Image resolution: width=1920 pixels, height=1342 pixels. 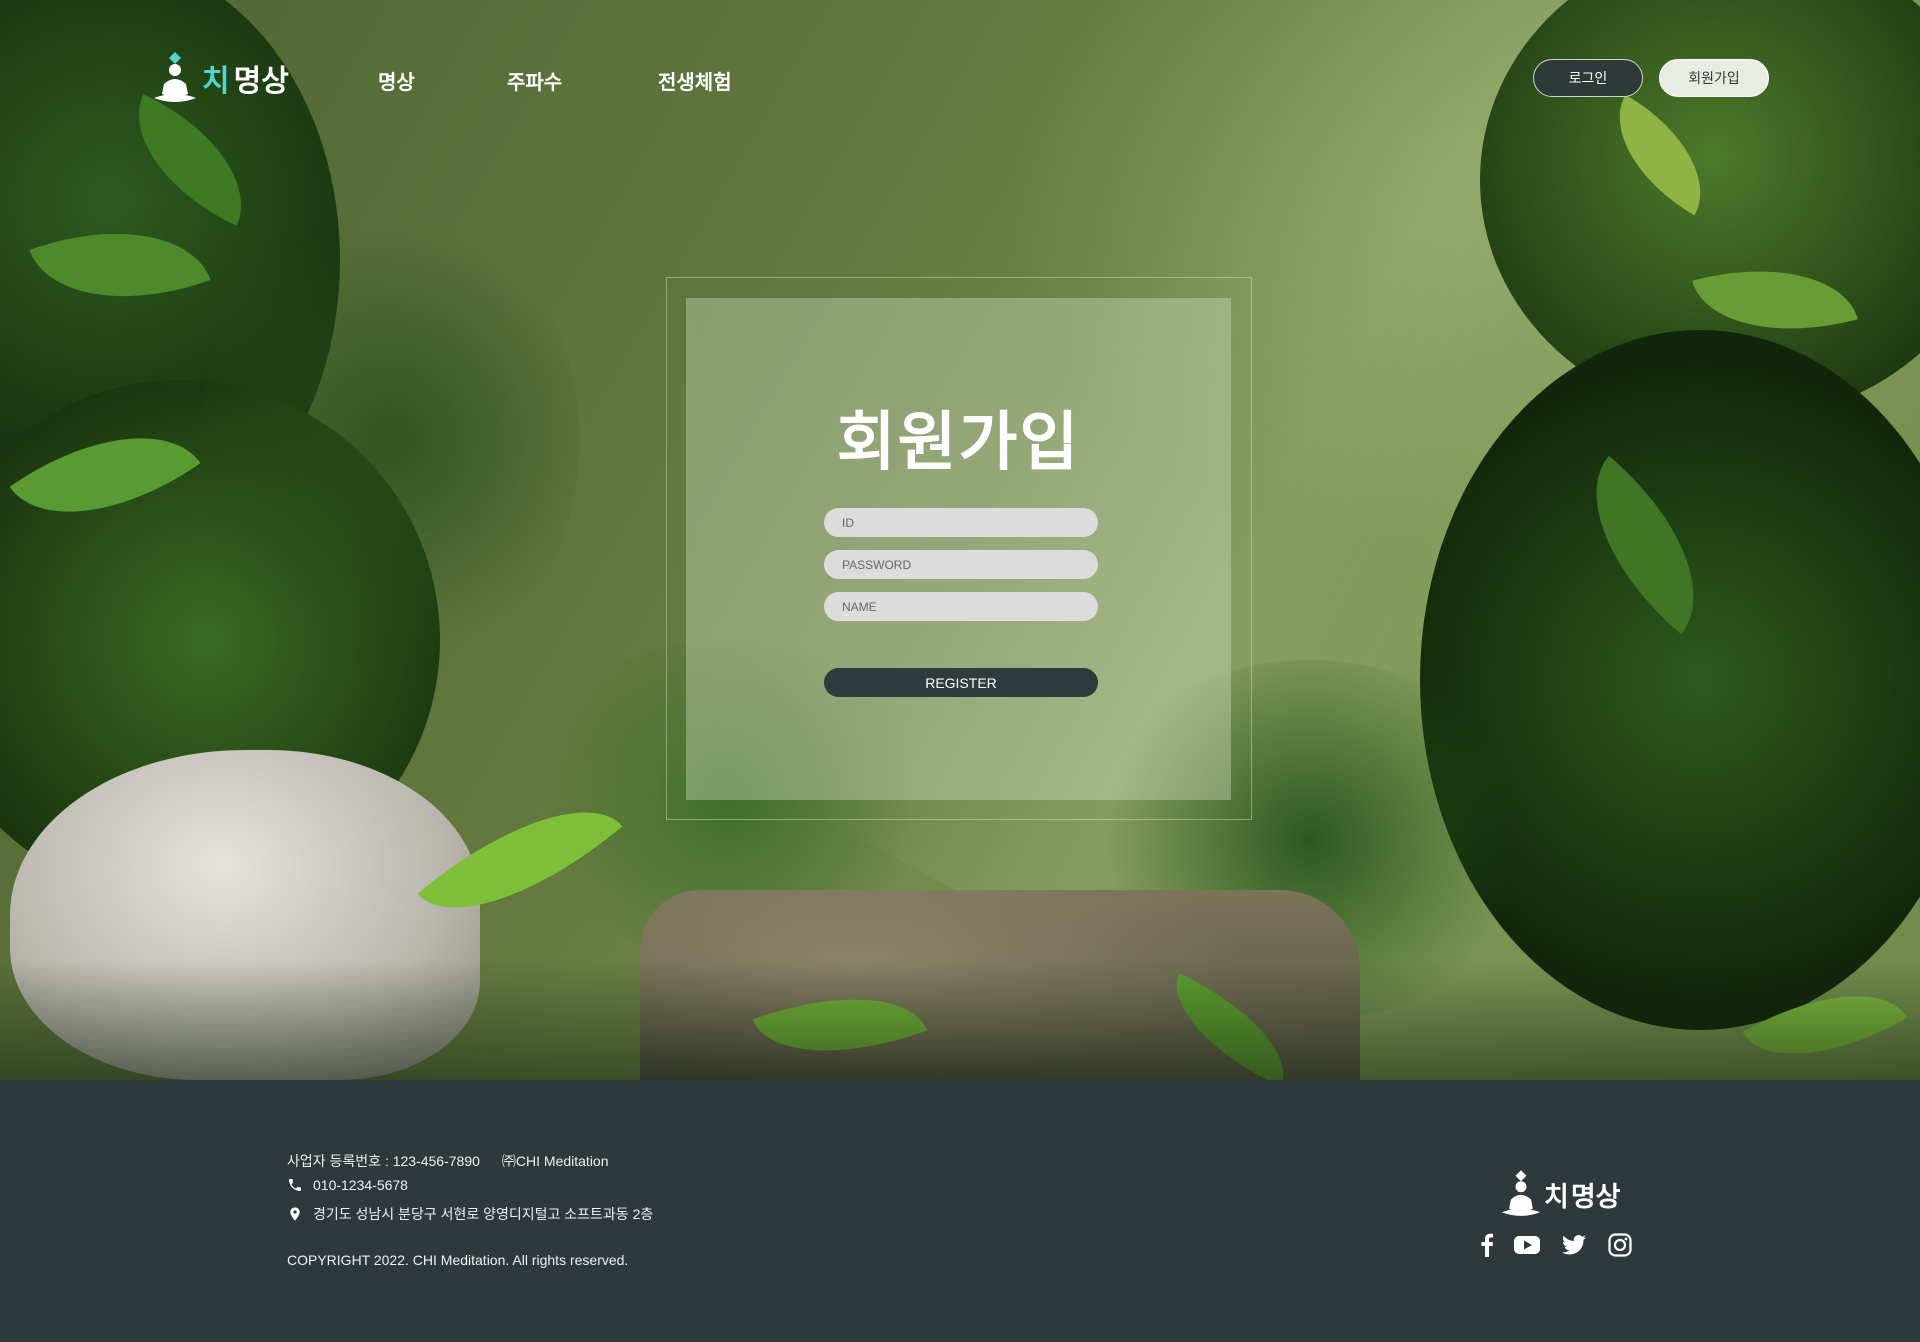 I want to click on address-line: 경기도 성남시 분당구 서현로 양영디지털고 소프트과동 2층, so click(x=470, y=1214).